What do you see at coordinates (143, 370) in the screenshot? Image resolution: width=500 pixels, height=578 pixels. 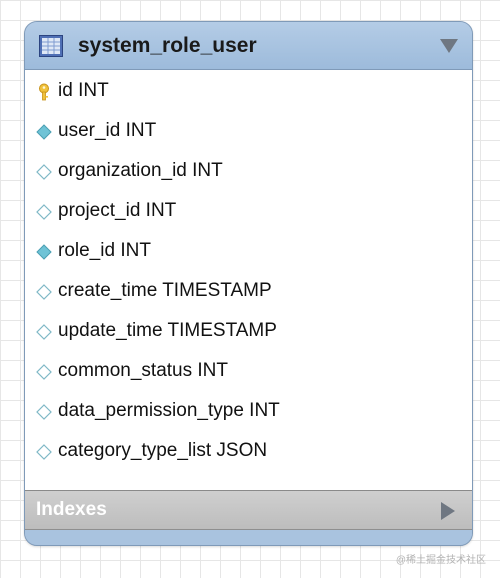 I see `column-label: common_status INT` at bounding box center [143, 370].